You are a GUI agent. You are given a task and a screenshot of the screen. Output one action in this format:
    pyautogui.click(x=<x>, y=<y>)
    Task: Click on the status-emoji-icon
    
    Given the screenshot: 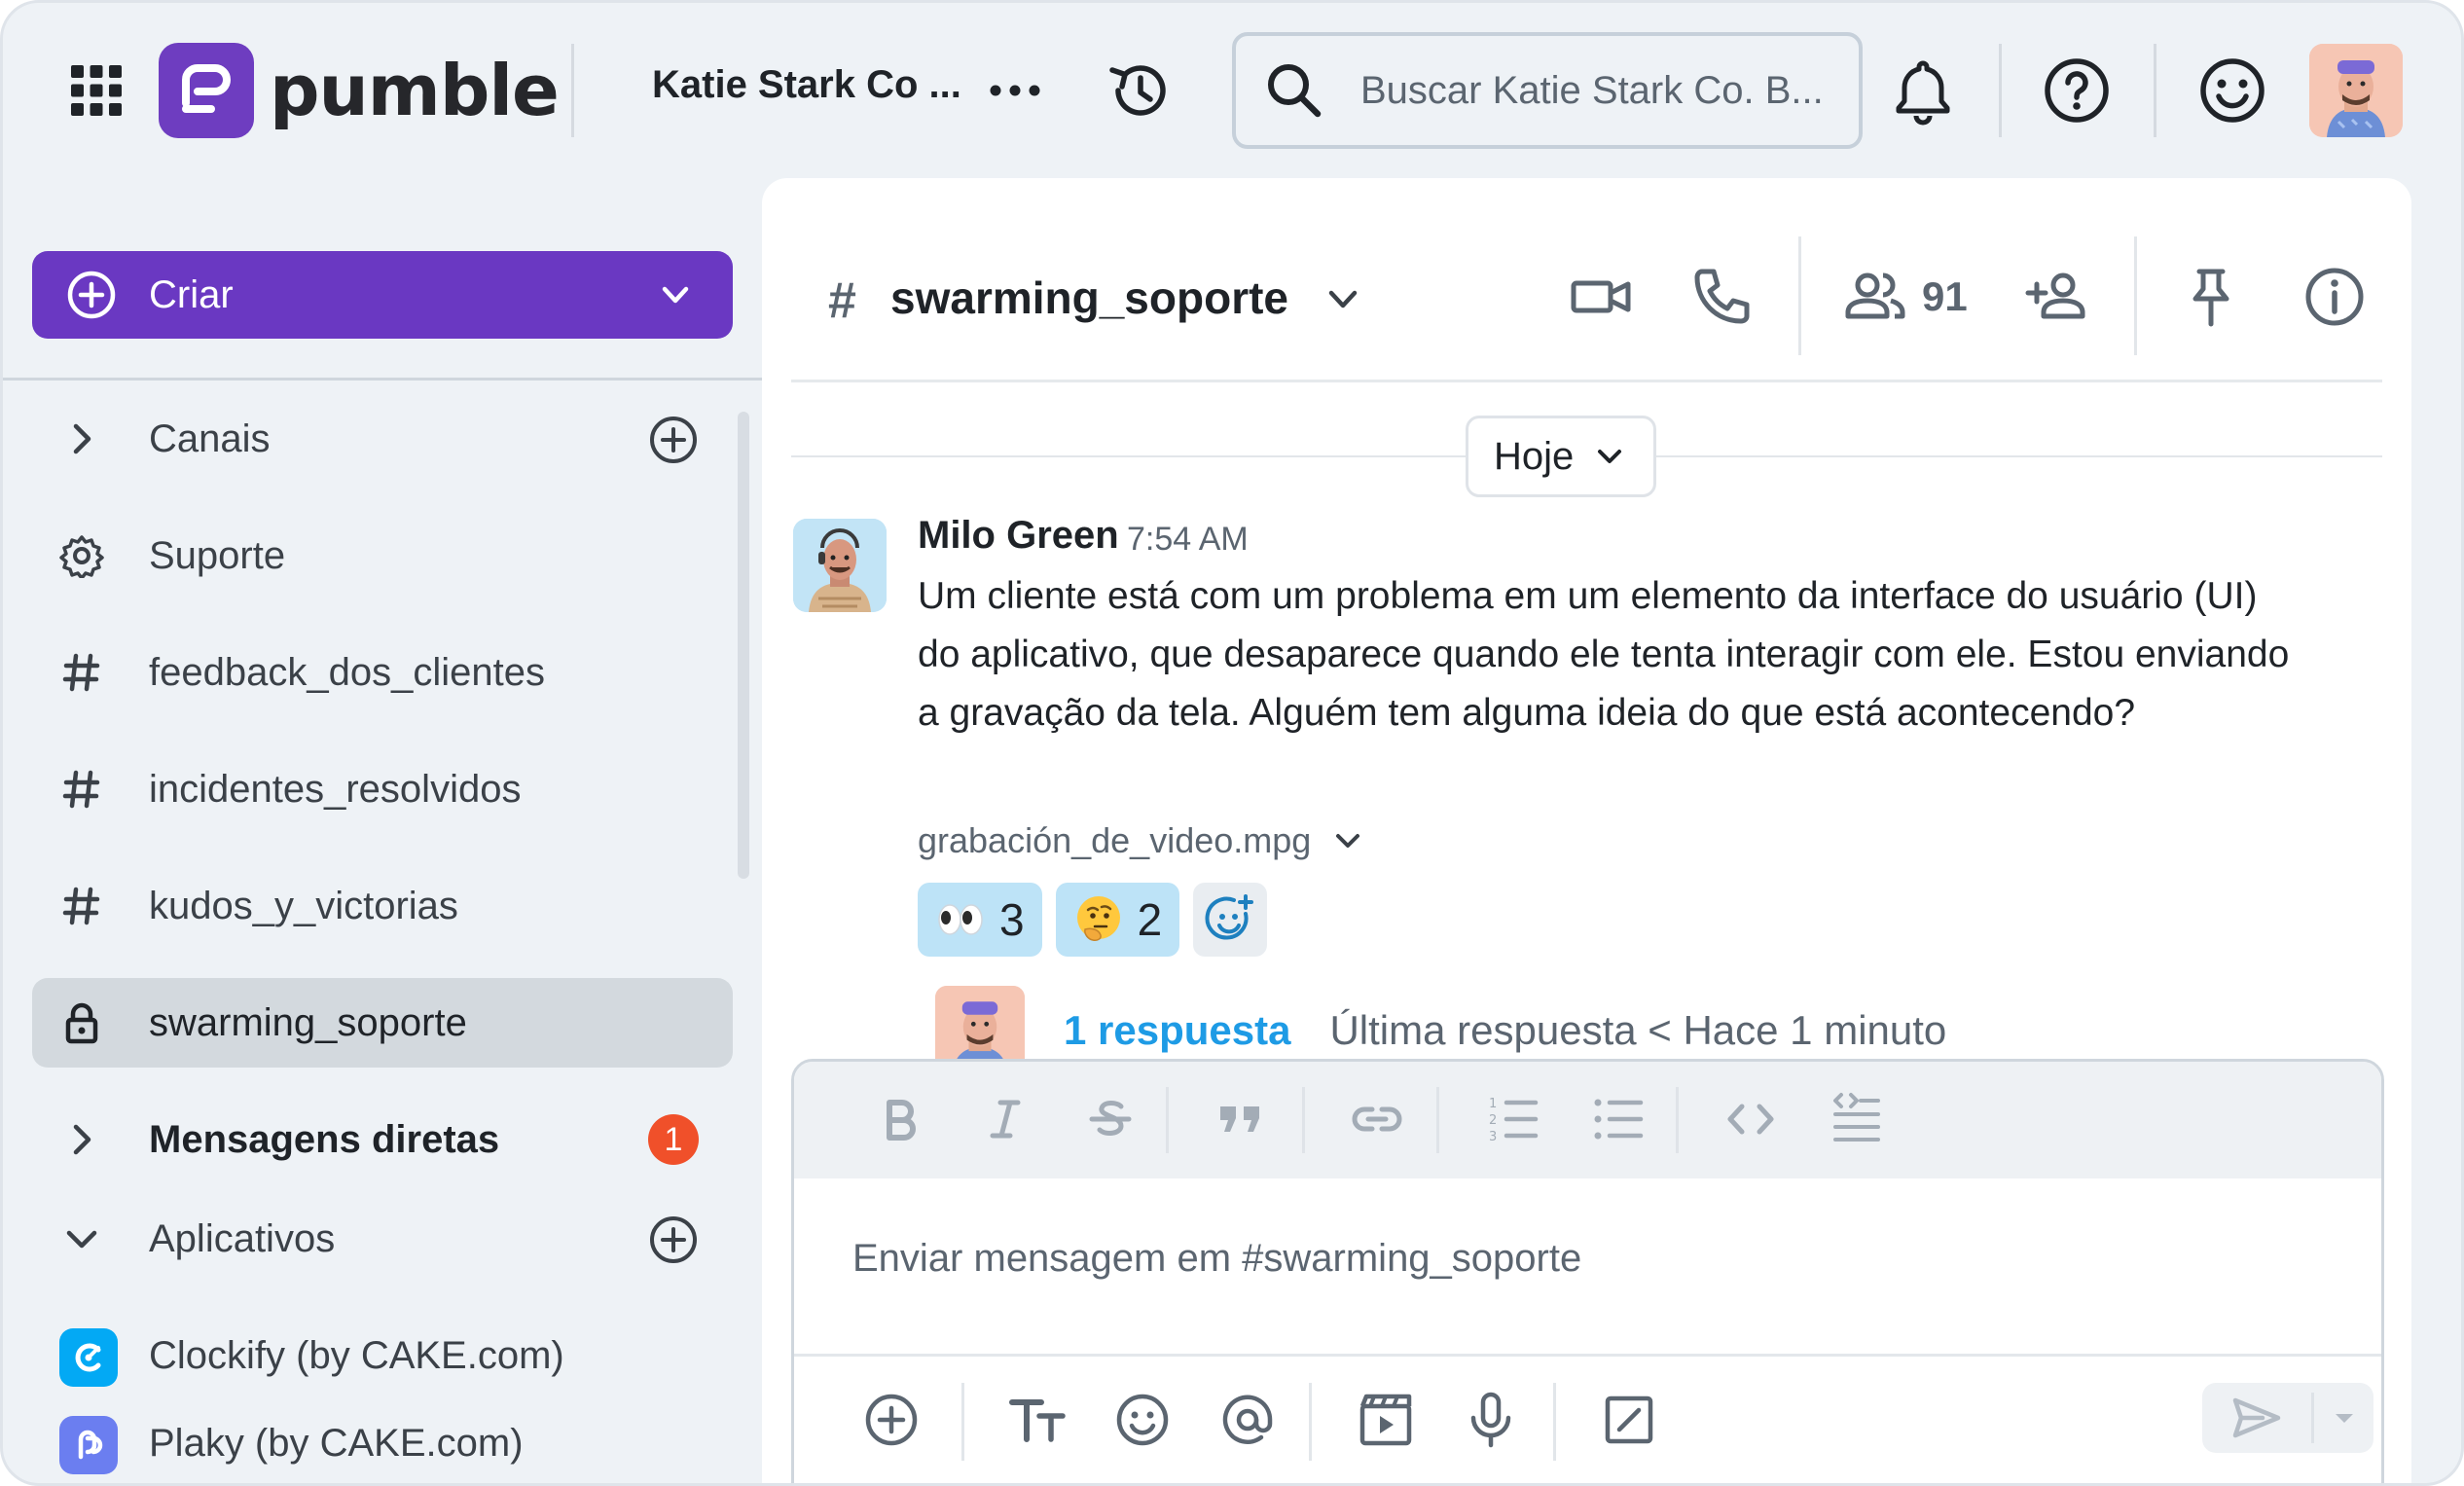 What is the action you would take?
    pyautogui.click(x=2232, y=90)
    